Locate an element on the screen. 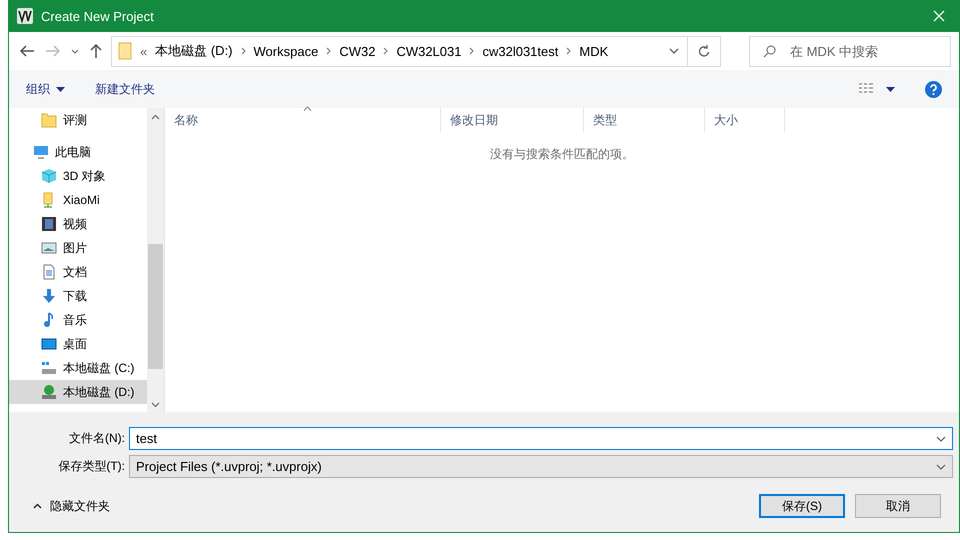  hide-folders-button: 隐藏文件夹 is located at coordinates (71, 506).